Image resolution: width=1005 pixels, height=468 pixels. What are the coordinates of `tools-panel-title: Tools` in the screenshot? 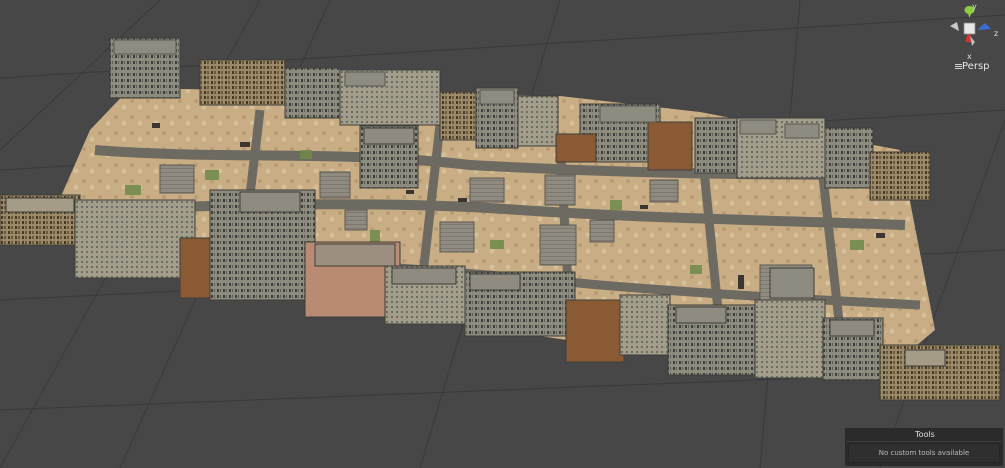 It's located at (925, 435).